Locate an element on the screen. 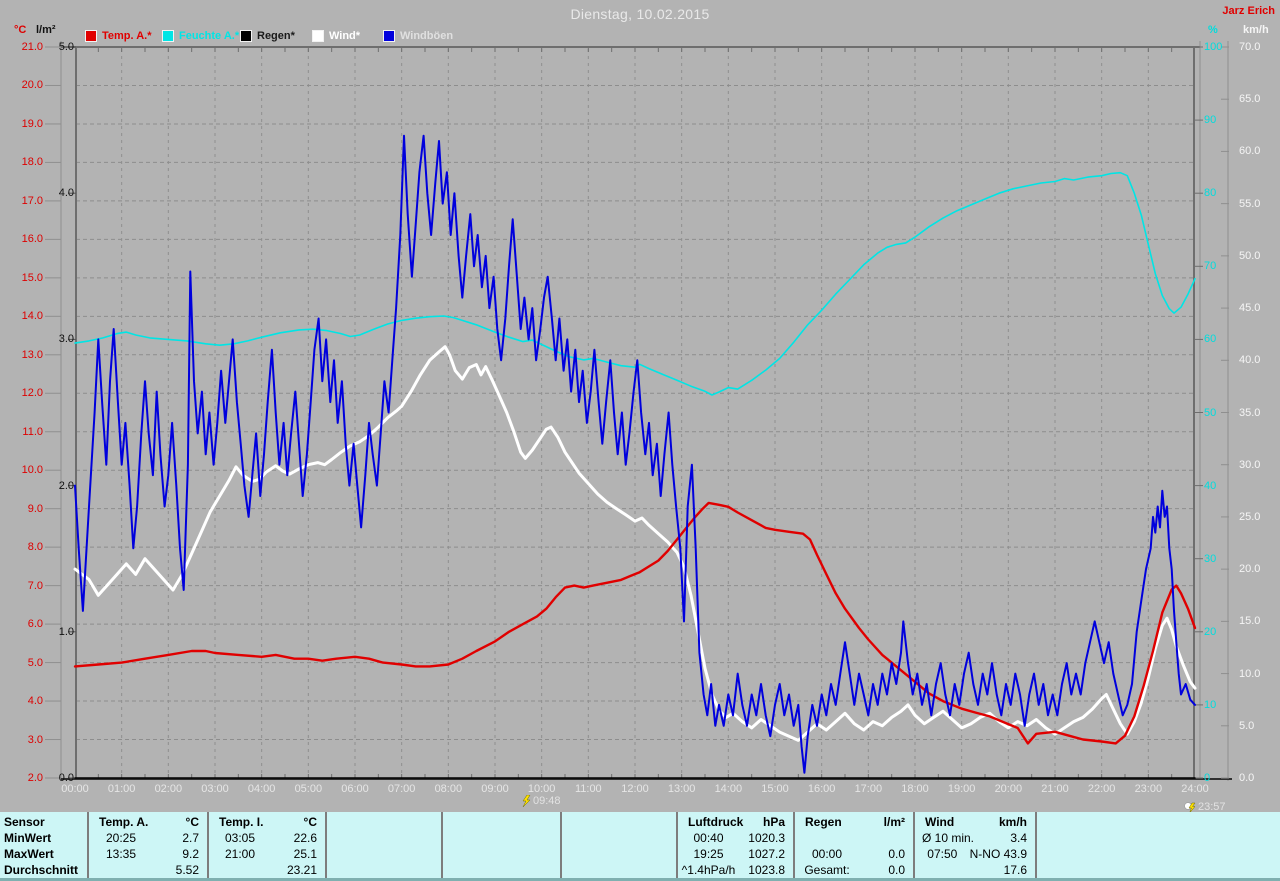 The image size is (1280, 881). legend-label: Temp. A.* is located at coordinates (127, 36).